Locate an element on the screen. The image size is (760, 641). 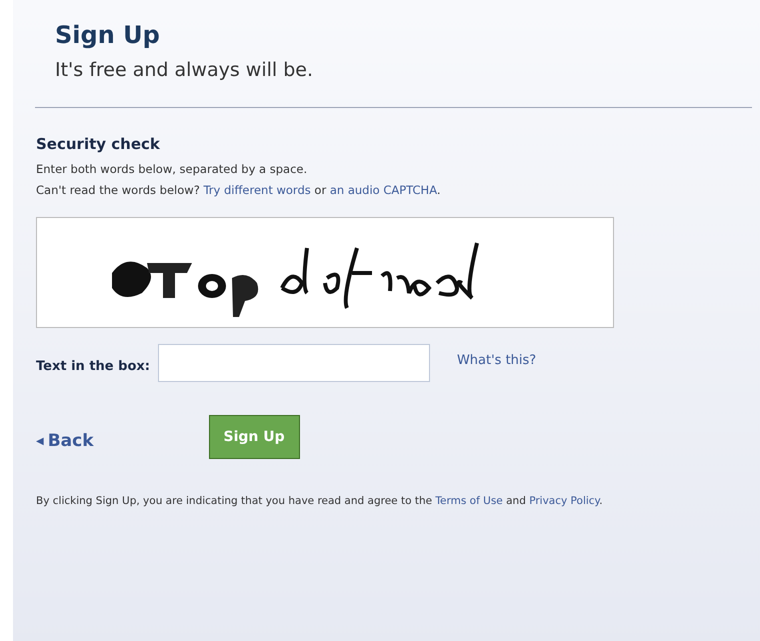
field-label: Text in the box: is located at coordinates (93, 366).